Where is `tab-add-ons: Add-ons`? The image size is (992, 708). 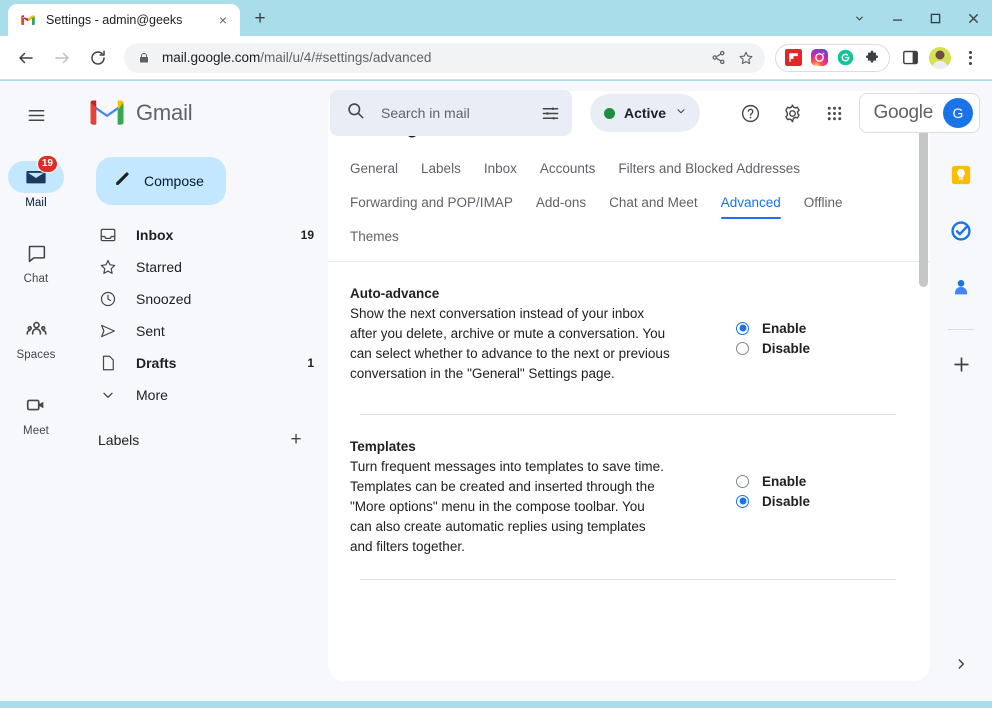 tab-add-ons: Add-ons is located at coordinates (561, 204).